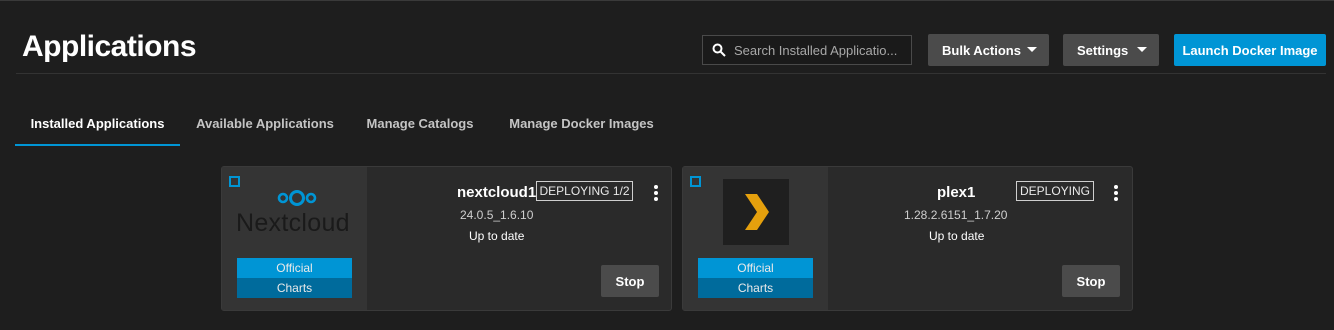 Image resolution: width=1334 pixels, height=330 pixels. Describe the element at coordinates (265, 123) in the screenshot. I see `tab-available-applications: Available Applications` at that location.